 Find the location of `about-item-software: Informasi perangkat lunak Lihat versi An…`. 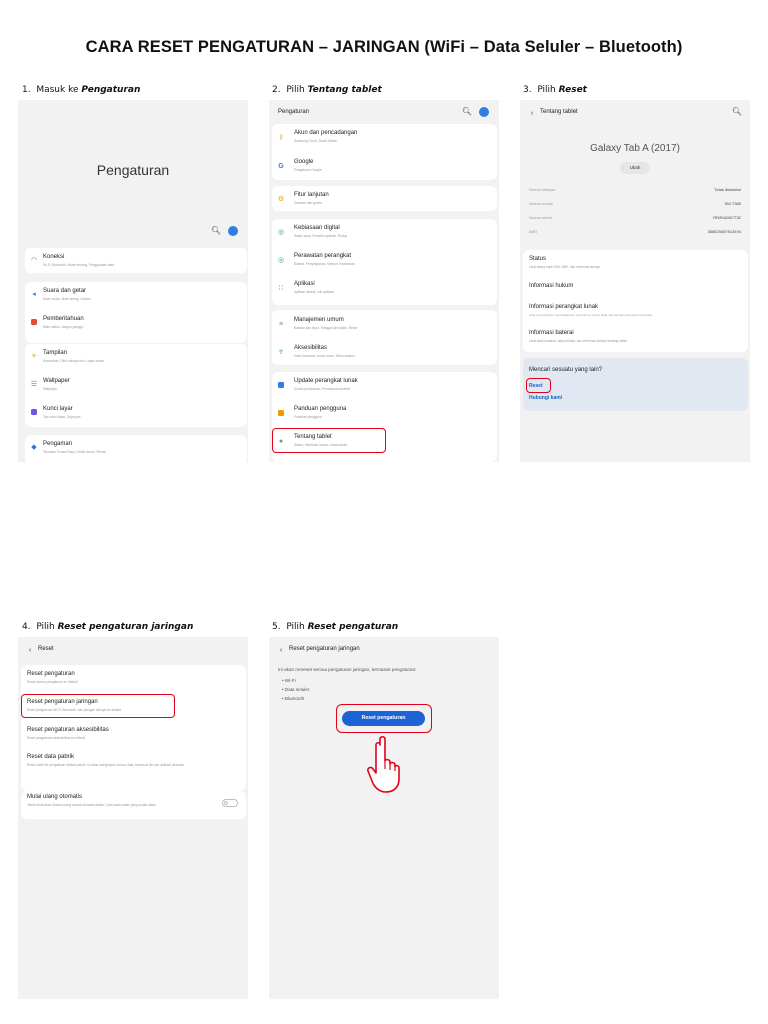

about-item-software: Informasi perangkat lunak Lihat versi An… is located at coordinates (636, 312).